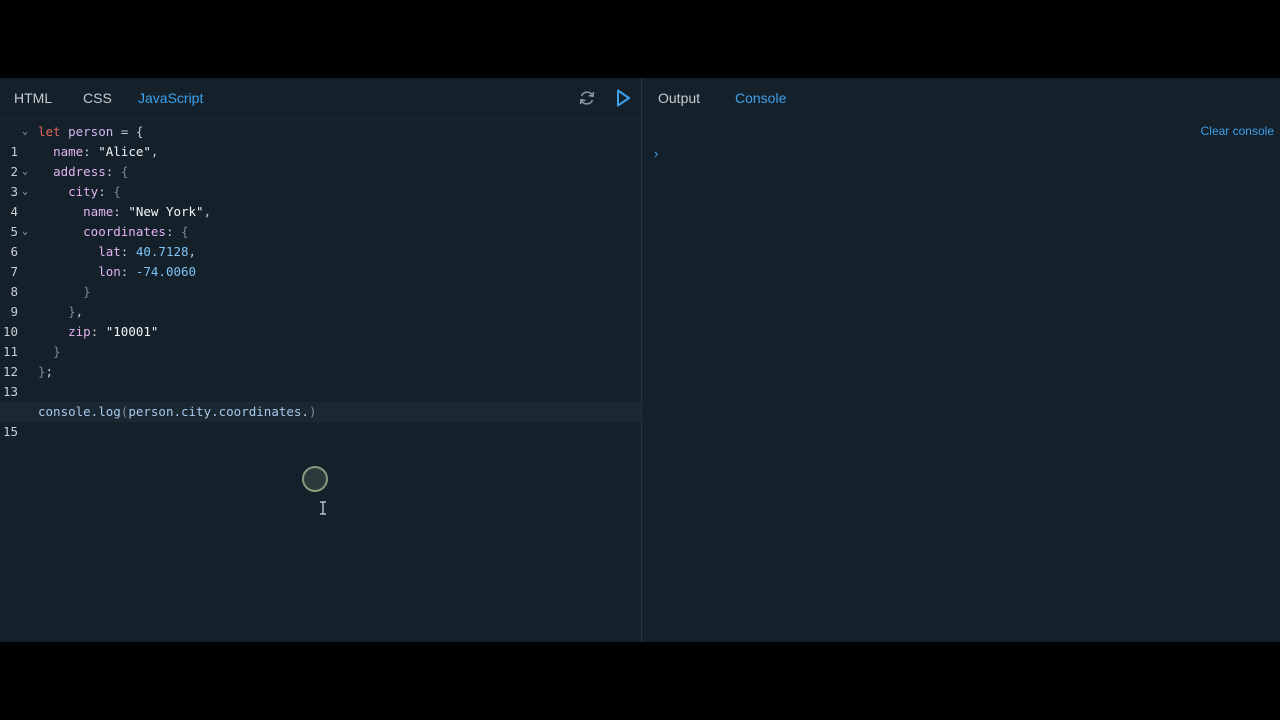  What do you see at coordinates (33, 98) in the screenshot?
I see `tab-html: HTML` at bounding box center [33, 98].